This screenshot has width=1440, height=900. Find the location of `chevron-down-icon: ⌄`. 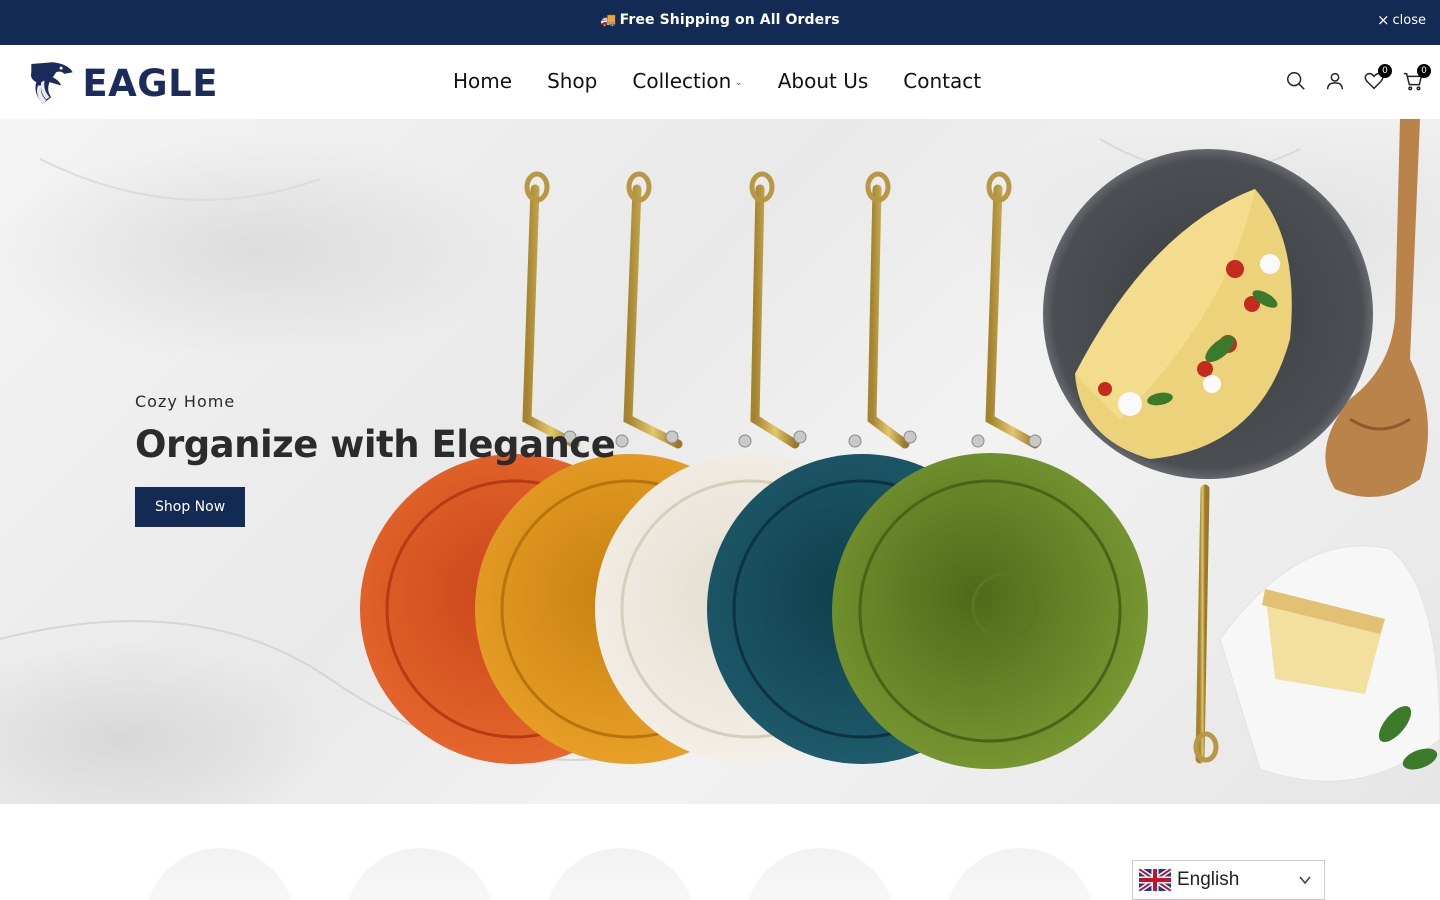

chevron-down-icon: ⌄ is located at coordinates (738, 82).